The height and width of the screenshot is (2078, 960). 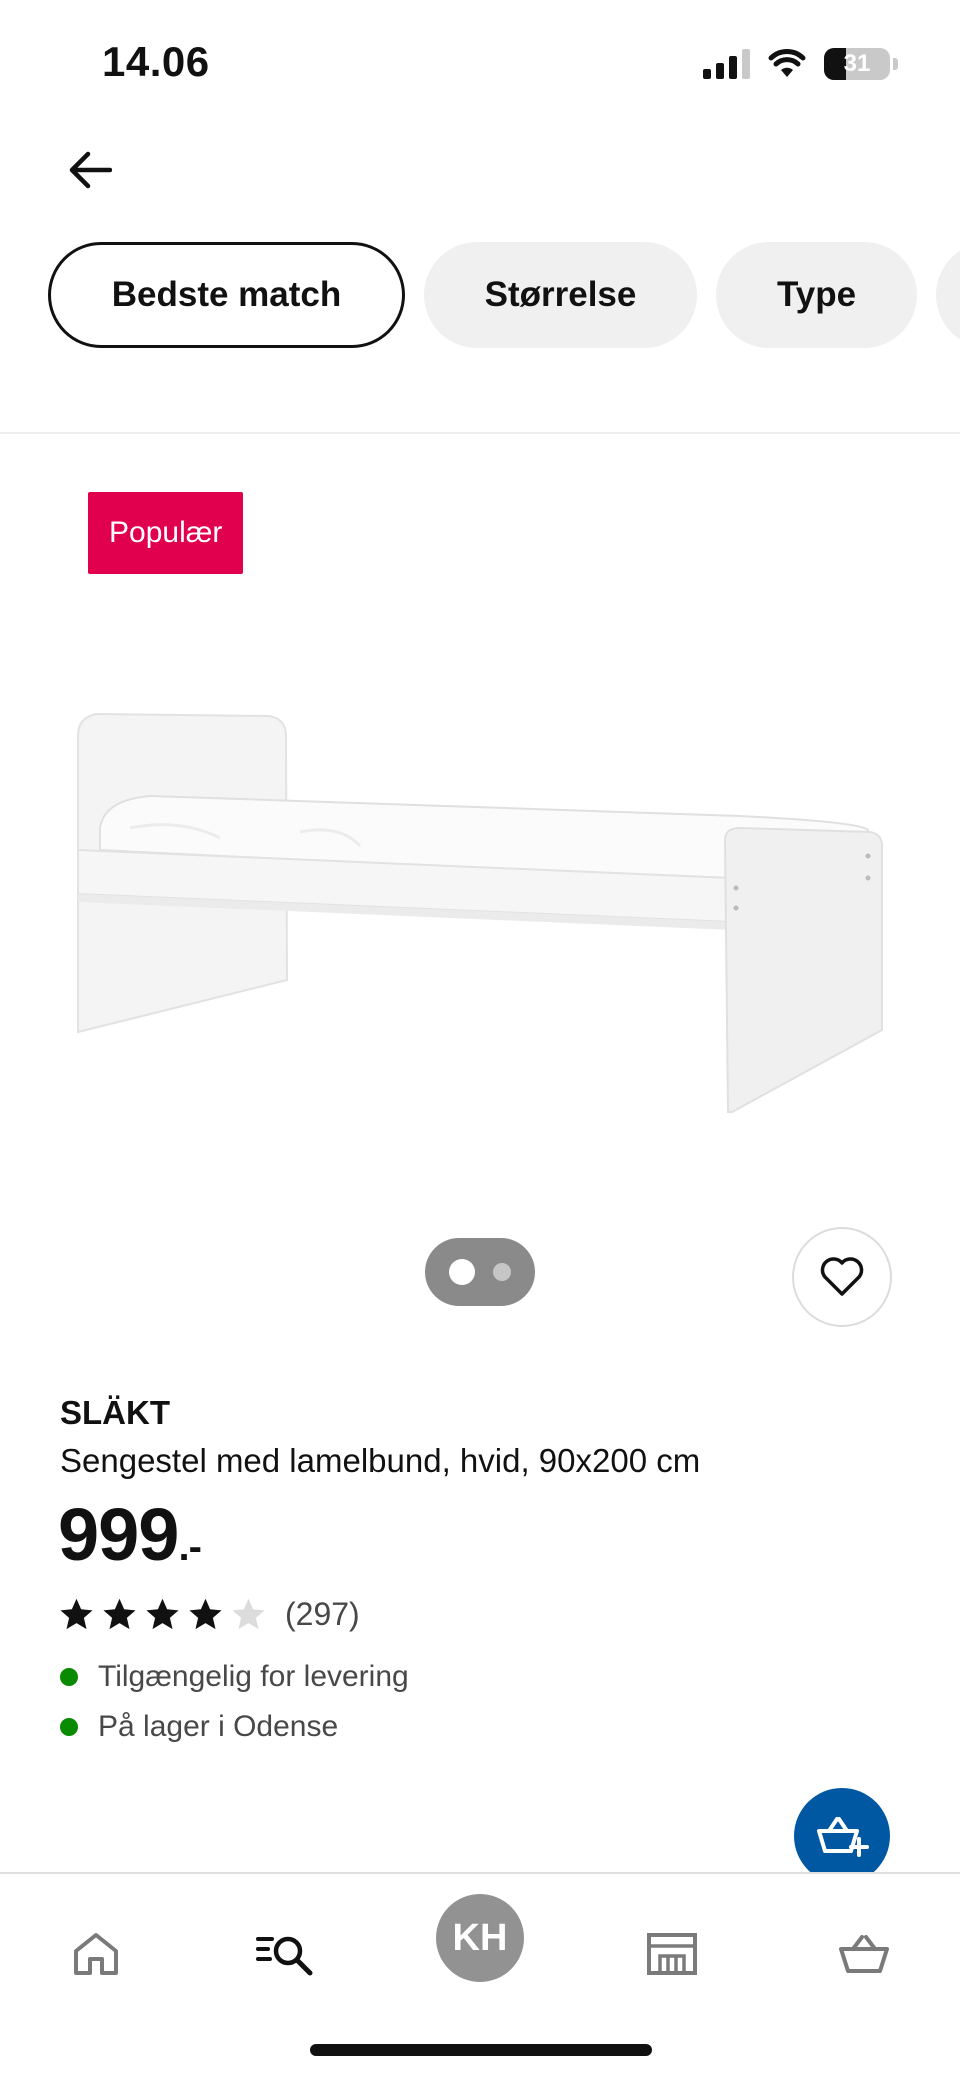 I want to click on filter-chip-size: Størrelse, so click(x=560, y=295).